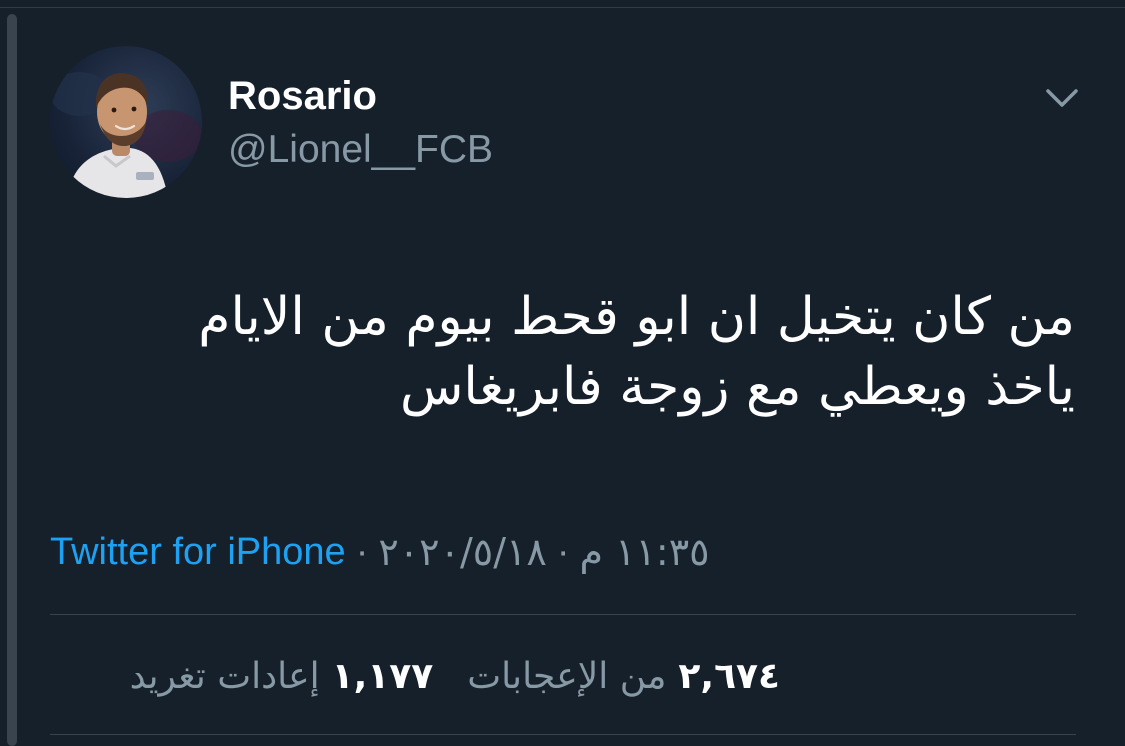 The image size is (1125, 746). What do you see at coordinates (198, 552) in the screenshot?
I see `source-link: Twitter for iPhone` at bounding box center [198, 552].